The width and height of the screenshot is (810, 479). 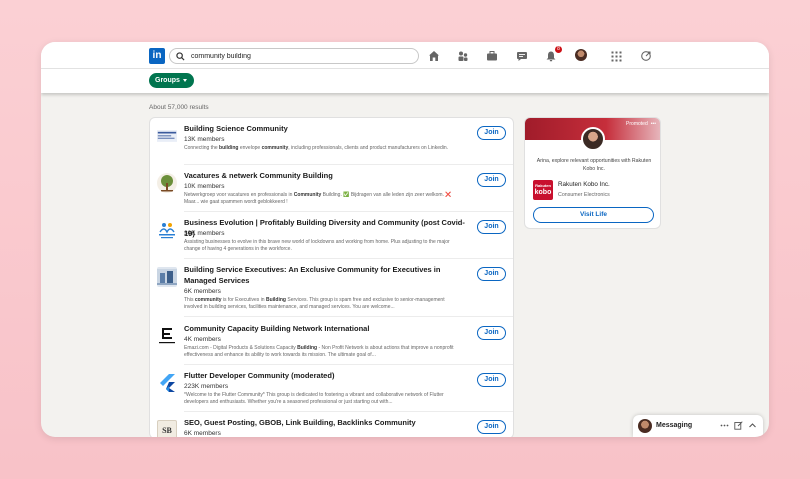 What do you see at coordinates (326, 376) in the screenshot?
I see `group-title: Flutter Developer Community (moderated)` at bounding box center [326, 376].